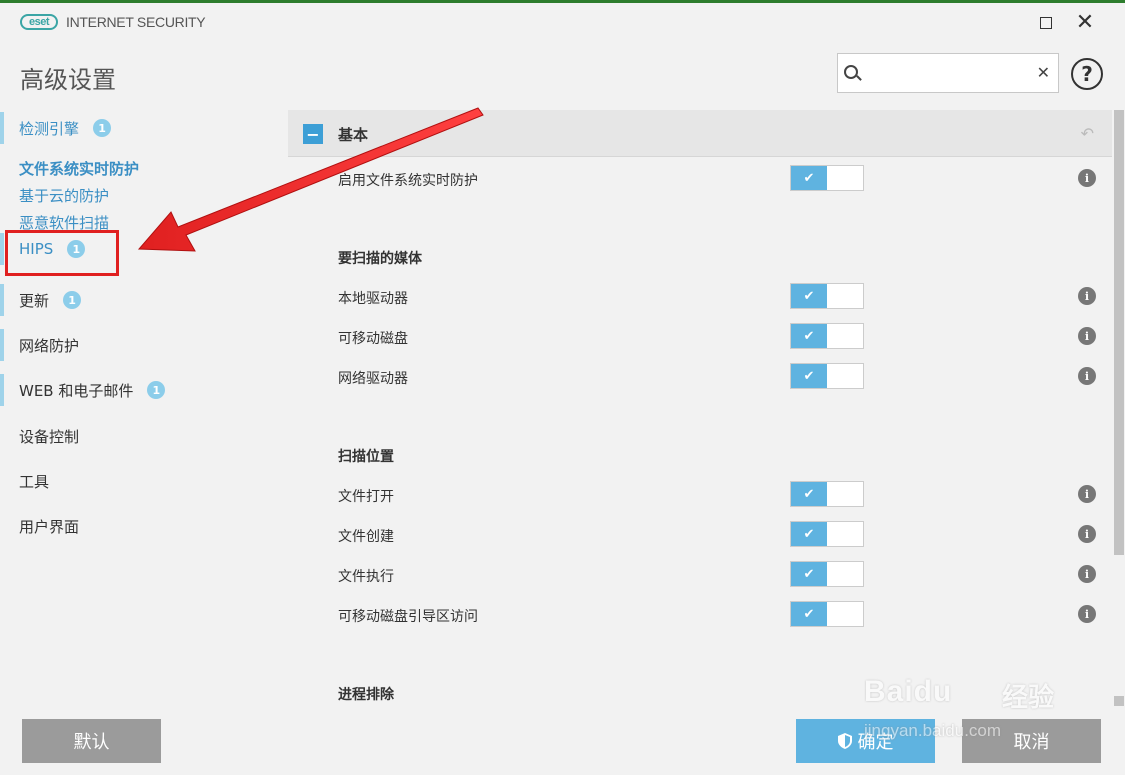  What do you see at coordinates (142, 526) in the screenshot?
I see `sidebar-item-user-interface: 用户界面` at bounding box center [142, 526].